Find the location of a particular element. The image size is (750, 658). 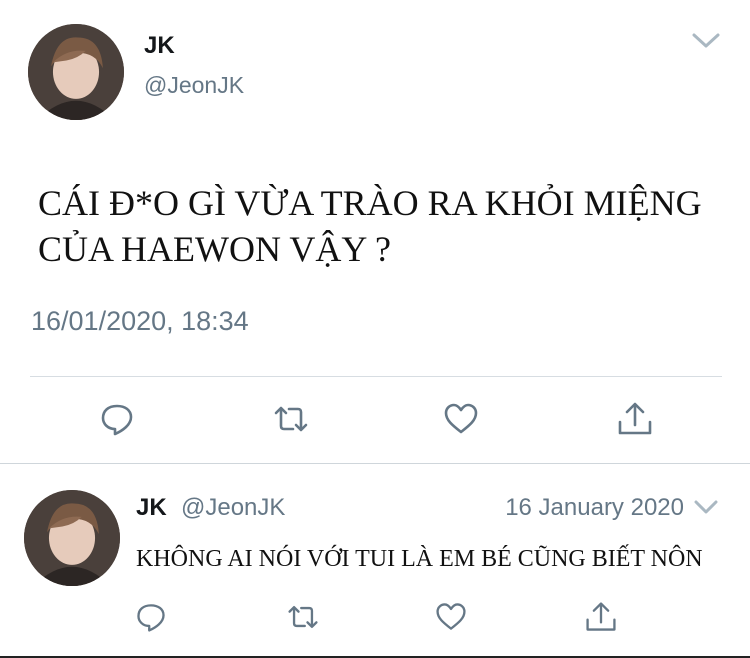

tweet-date: 16 January 2020 is located at coordinates (594, 508).